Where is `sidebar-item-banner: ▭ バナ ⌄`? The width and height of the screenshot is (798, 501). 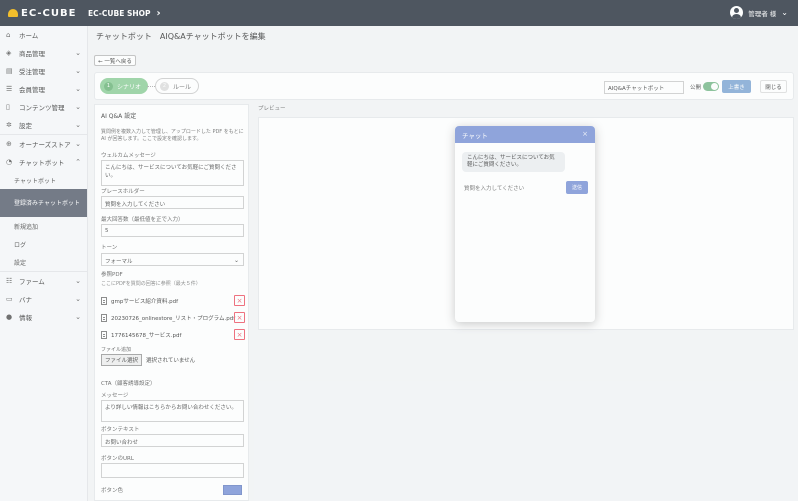
sidebar-item-banner: ▭ バナ ⌄ is located at coordinates (43, 299).